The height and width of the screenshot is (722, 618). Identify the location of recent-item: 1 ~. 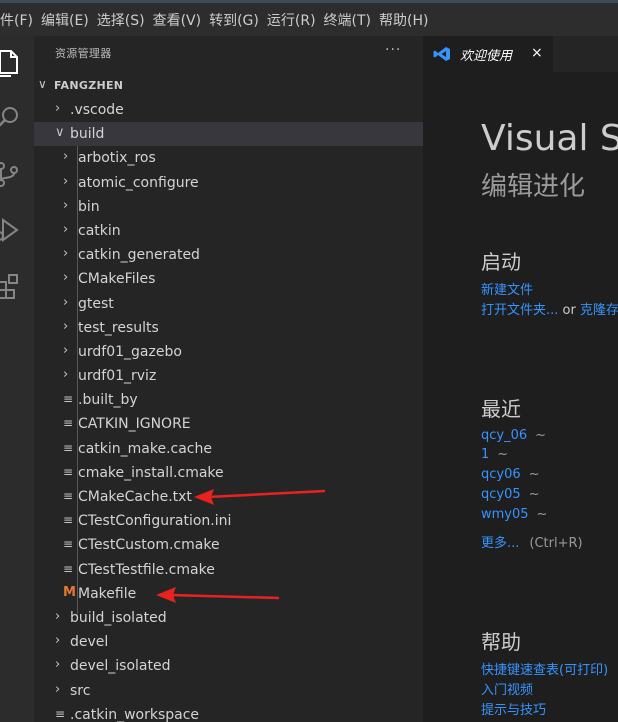
(494, 454).